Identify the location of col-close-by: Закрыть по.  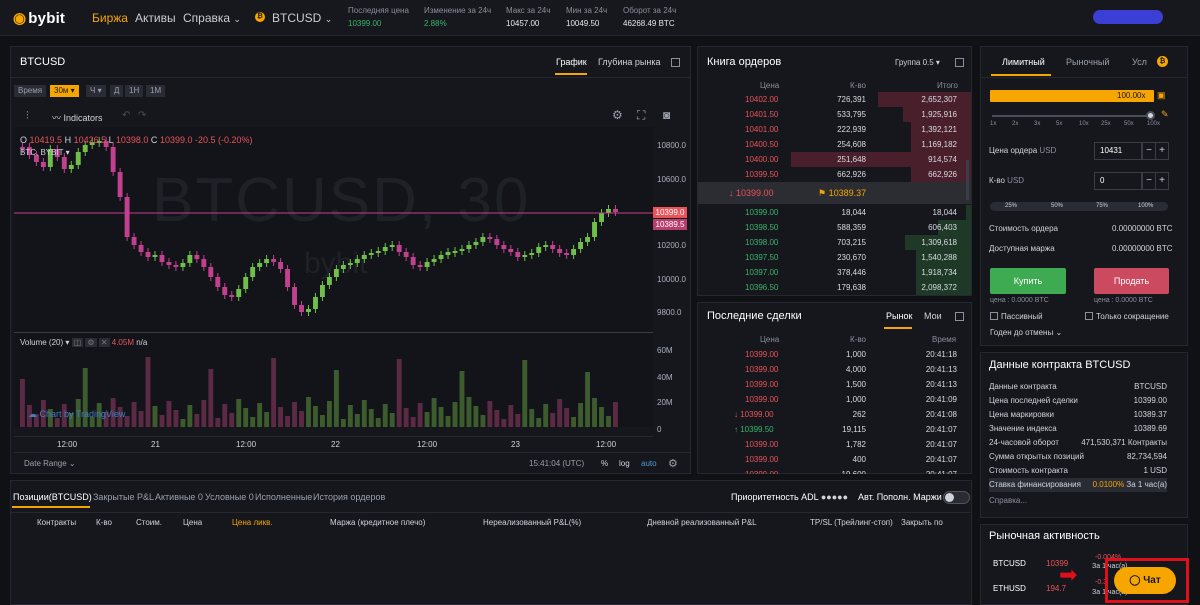
(922, 522).